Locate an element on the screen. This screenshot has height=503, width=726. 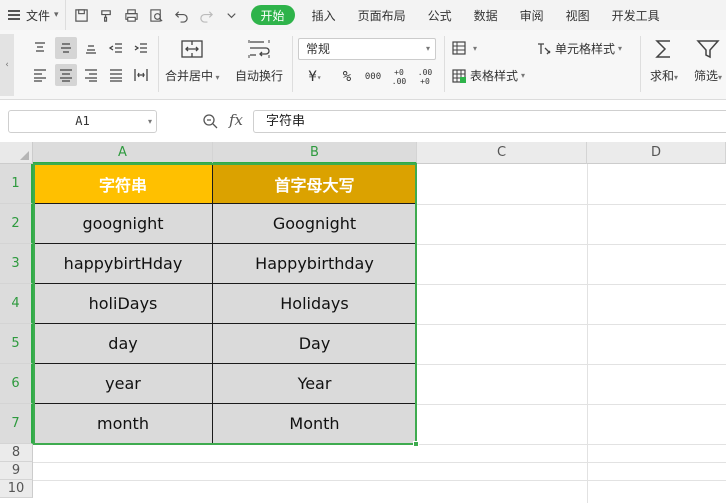
row-header: 5 is located at coordinates (16, 344).